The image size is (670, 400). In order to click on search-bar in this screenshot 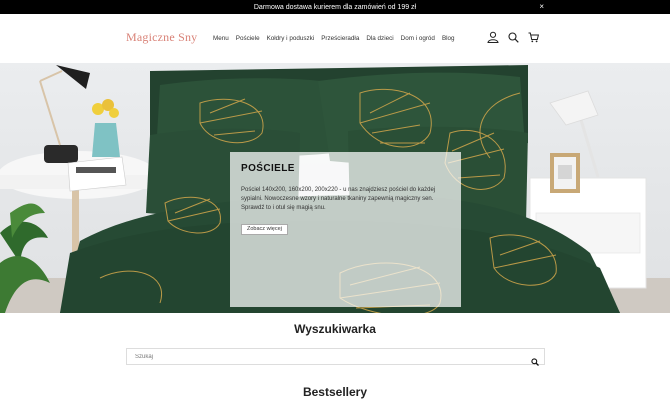, I will do `click(335, 357)`.